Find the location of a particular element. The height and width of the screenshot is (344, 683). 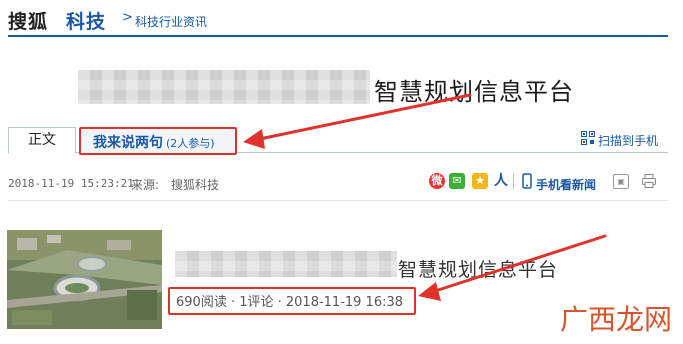

source-label: 来源: is located at coordinates (145, 185).